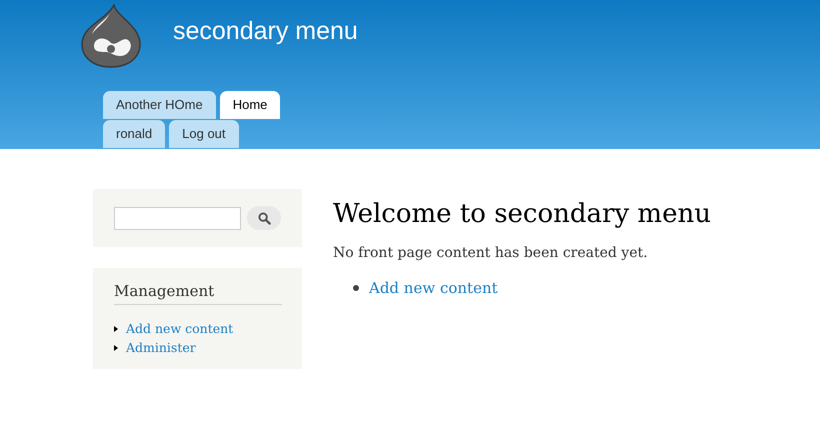 This screenshot has width=820, height=440. What do you see at coordinates (177, 218) in the screenshot?
I see `search-field` at bounding box center [177, 218].